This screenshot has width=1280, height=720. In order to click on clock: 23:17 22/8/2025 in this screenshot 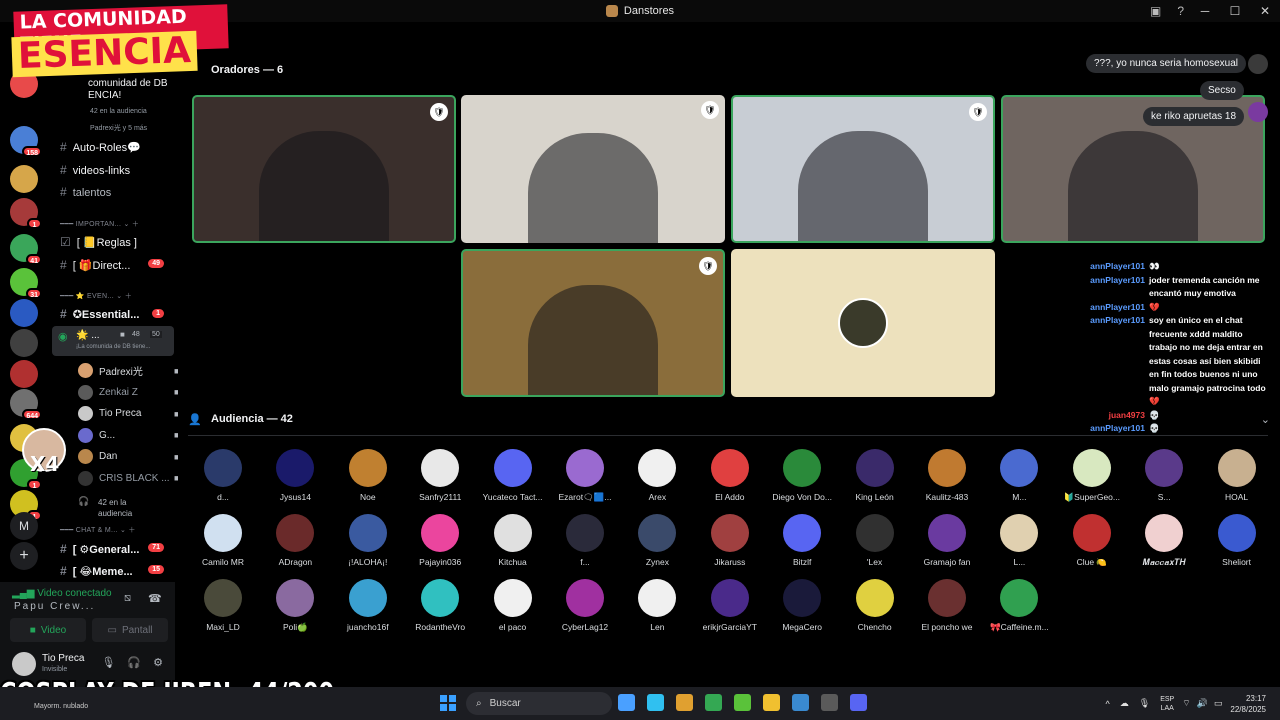, I will do `click(1248, 704)`.